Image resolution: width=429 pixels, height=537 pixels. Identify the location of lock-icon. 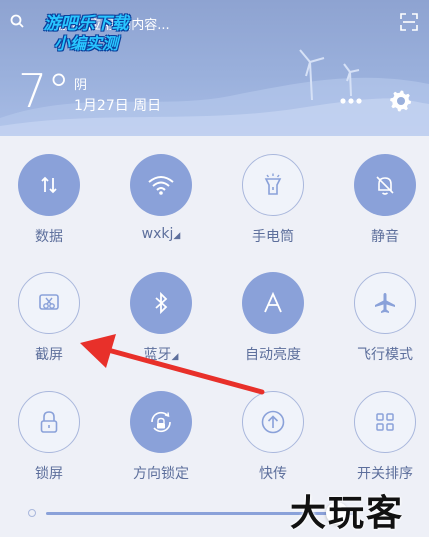
(49, 422).